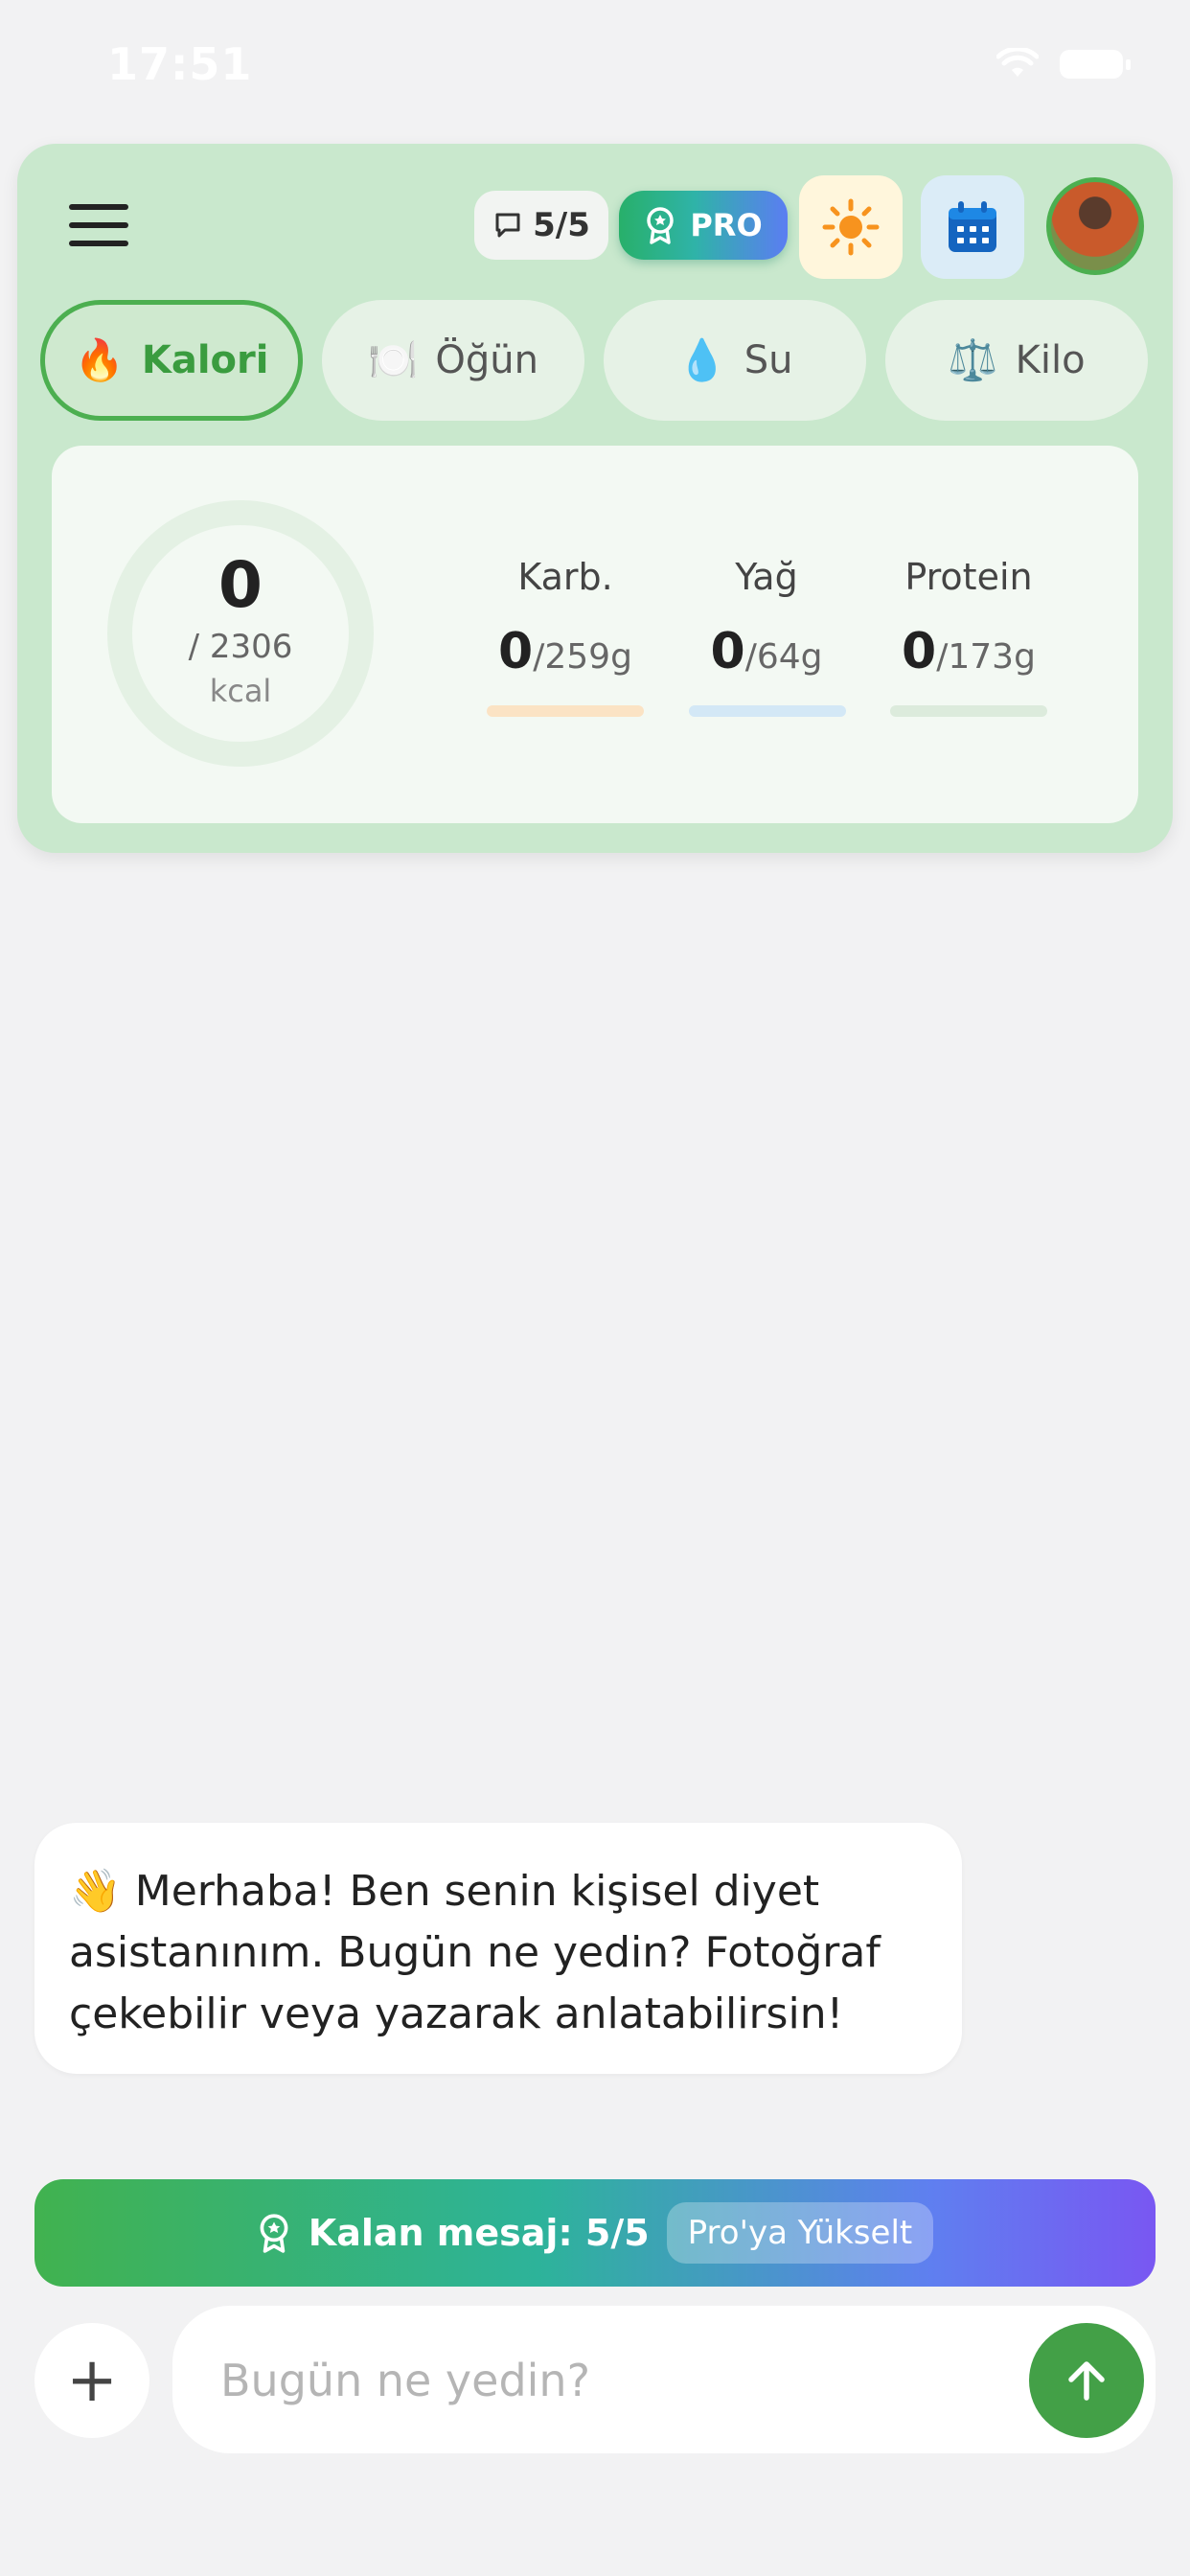 The image size is (1190, 2576). Describe the element at coordinates (769, 360) in the screenshot. I see `tab-label: Su` at that location.